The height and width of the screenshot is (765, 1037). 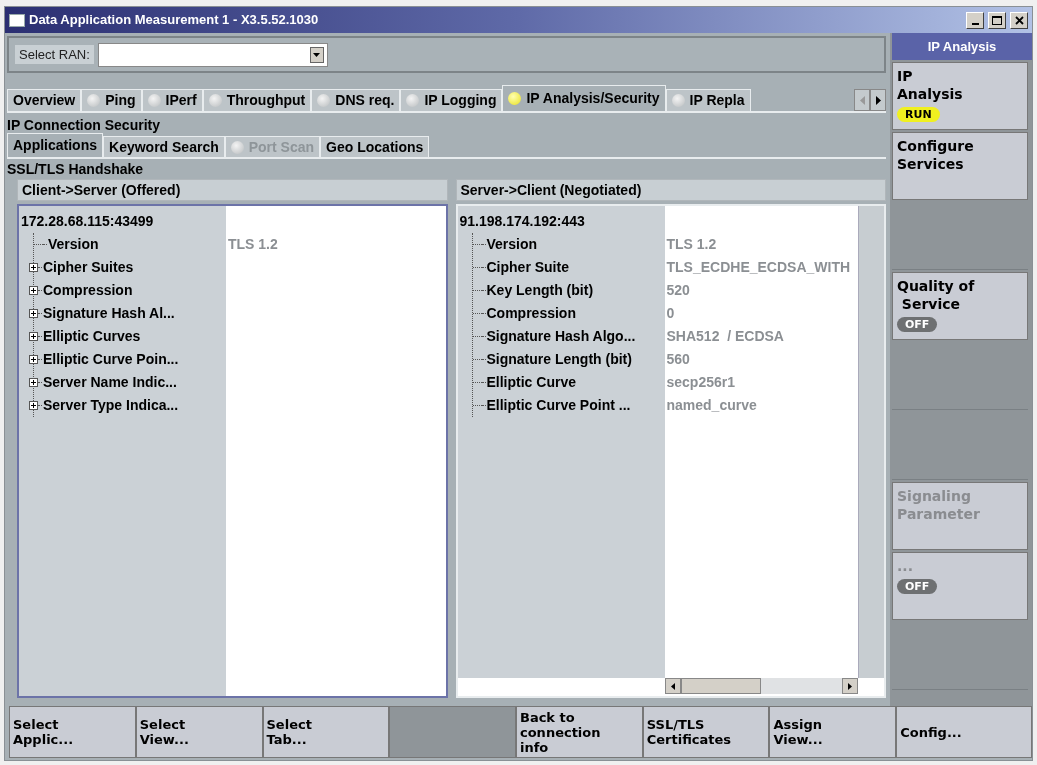 I want to click on side-panel-header: IP Analysis, so click(x=962, y=46).